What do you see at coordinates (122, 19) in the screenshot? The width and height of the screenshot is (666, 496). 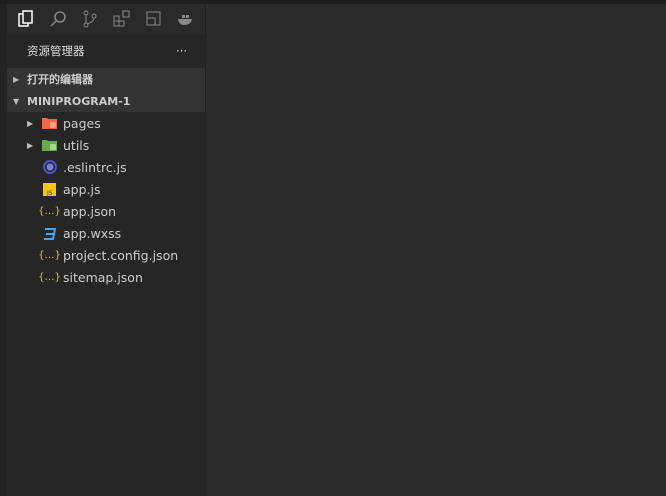 I see `extensions-icon` at bounding box center [122, 19].